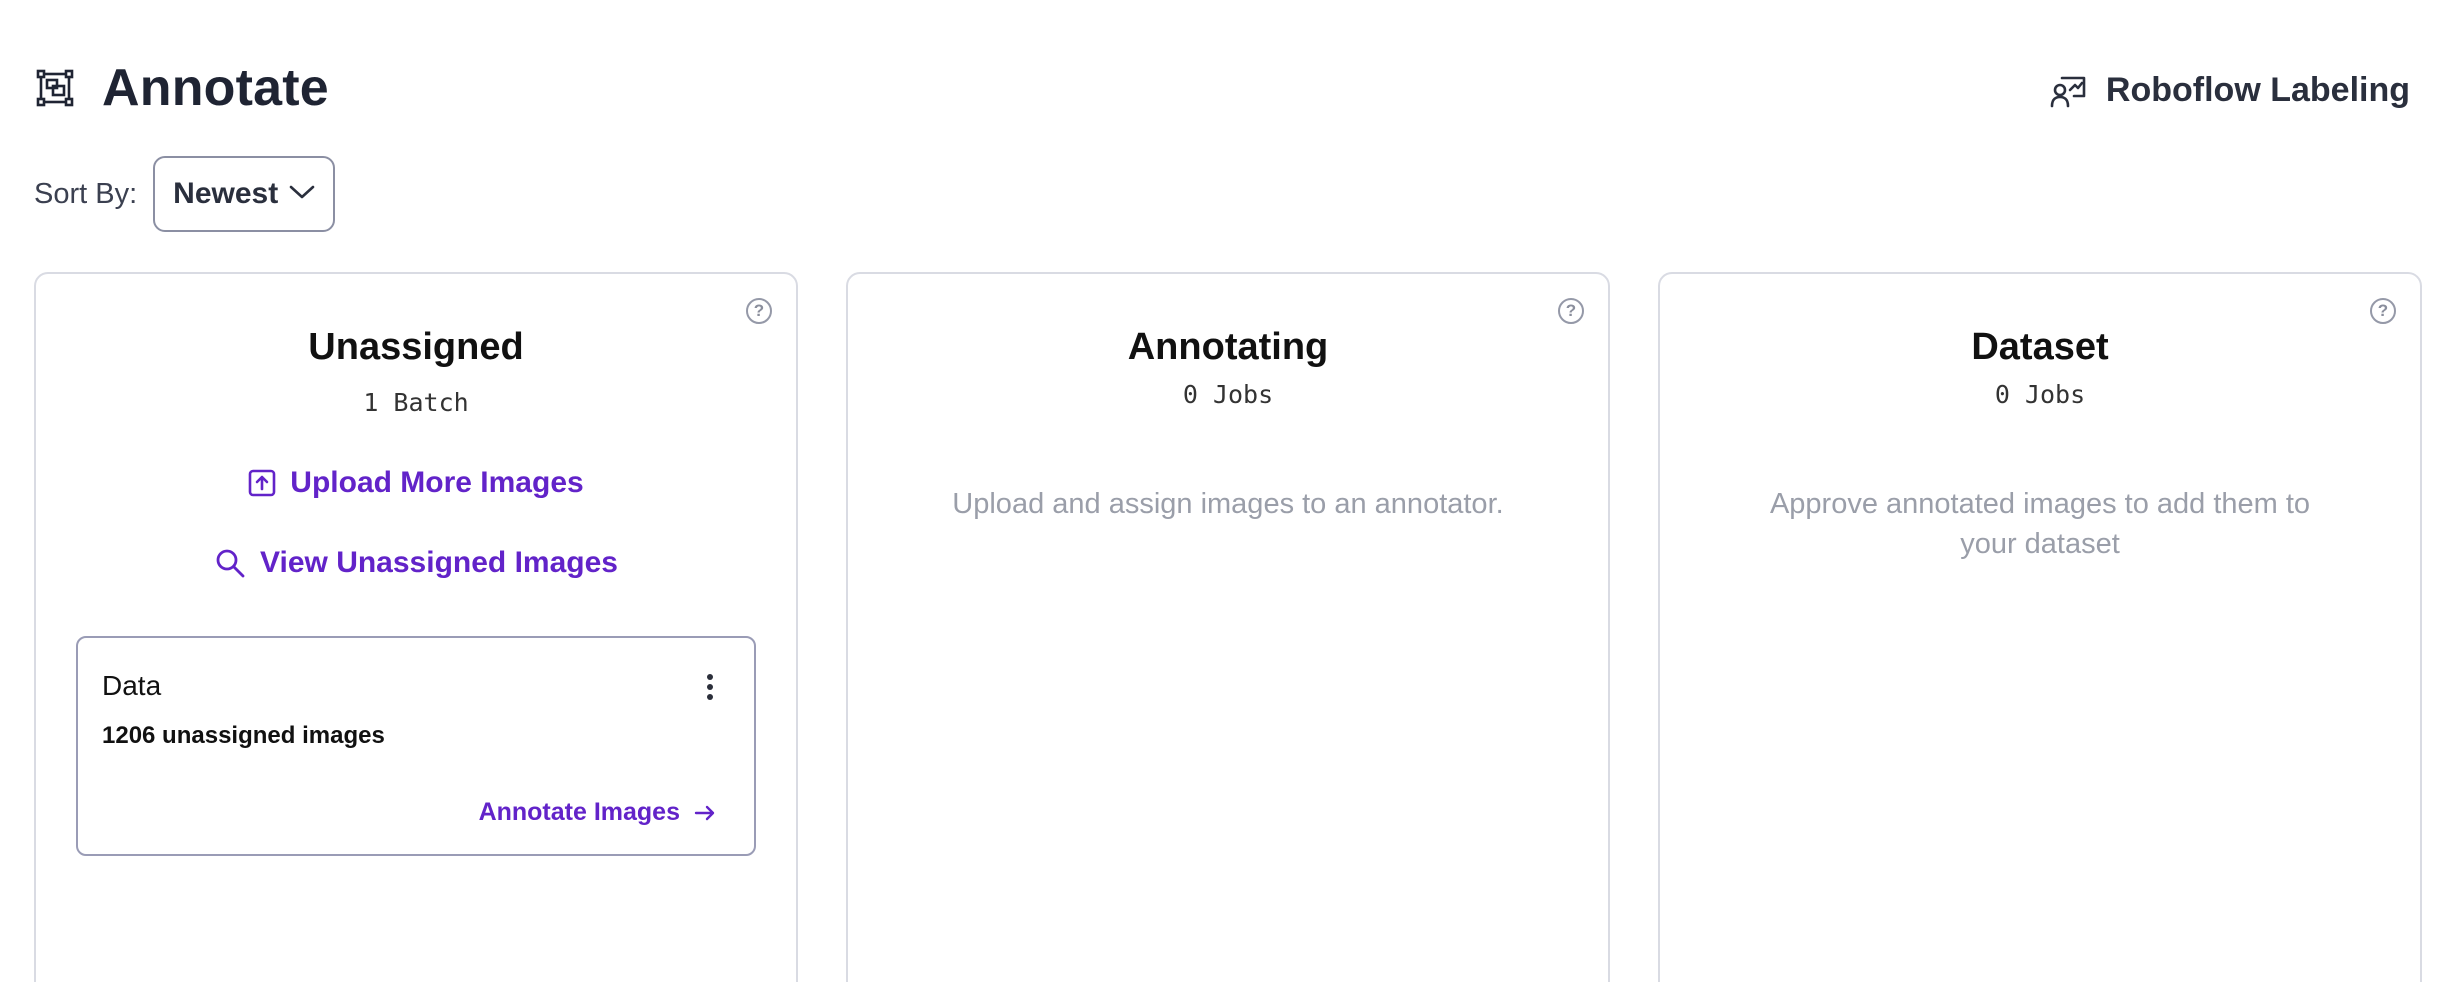 The height and width of the screenshot is (982, 2462). Describe the element at coordinates (416, 402) in the screenshot. I see `unassigned-batch-count: 1 Batch` at that location.